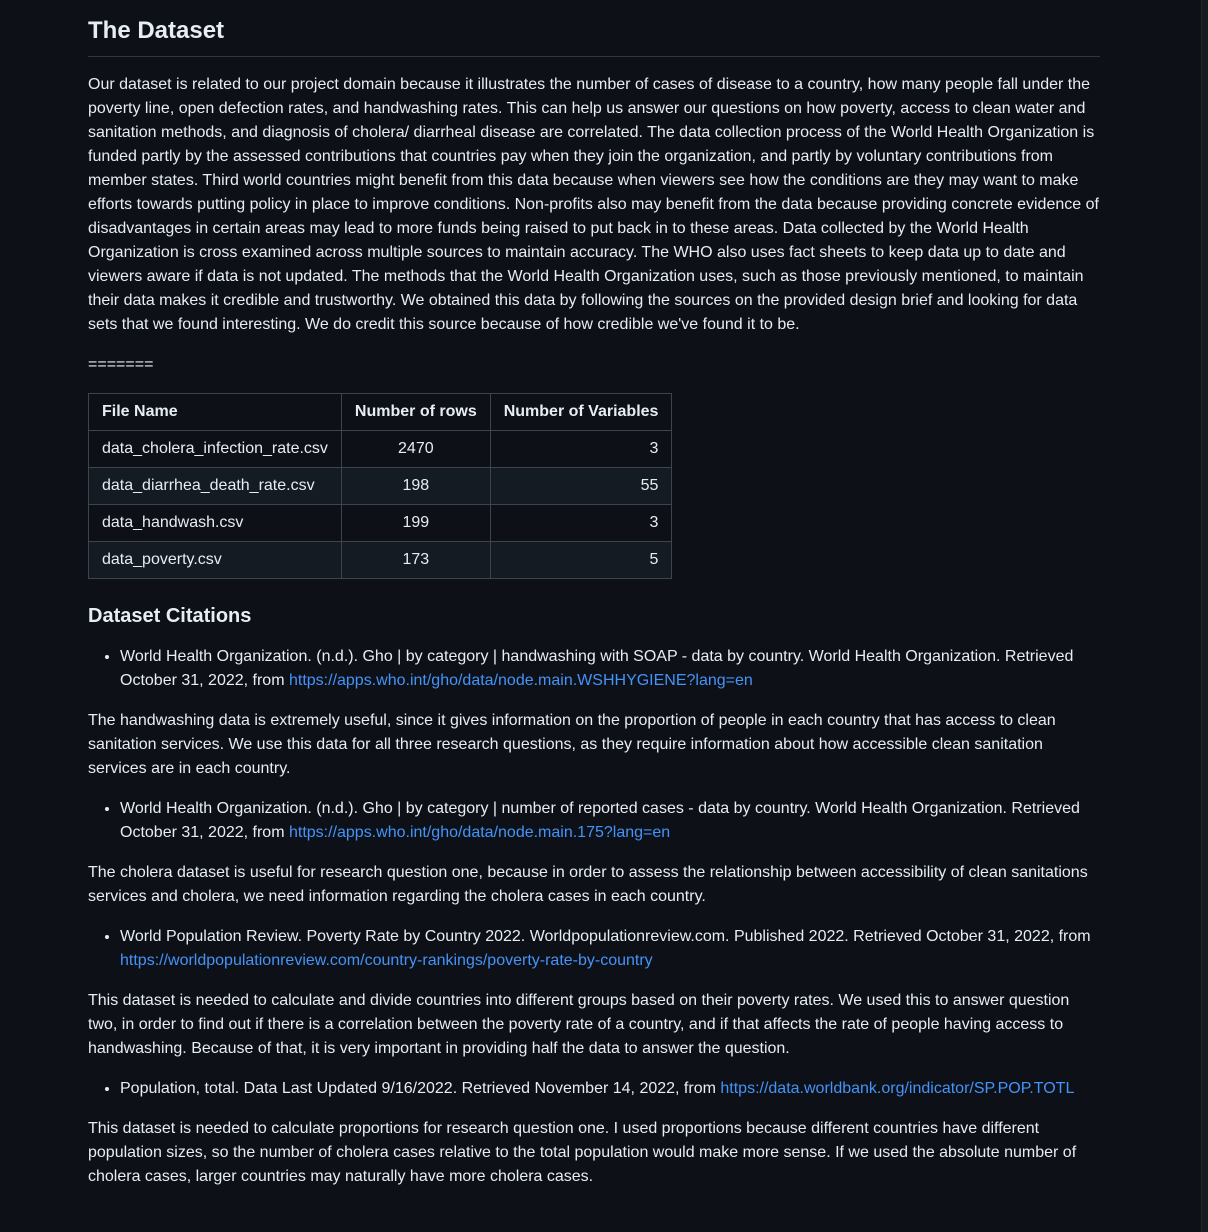  Describe the element at coordinates (415, 486) in the screenshot. I see `table-cell-rows: 198` at that location.